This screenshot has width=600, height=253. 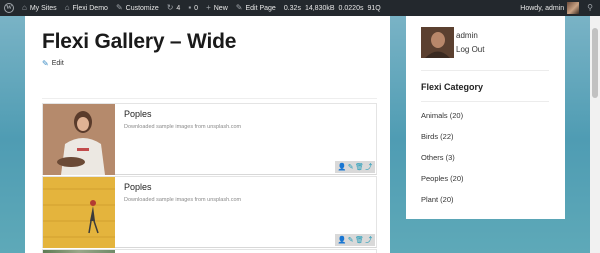 I want to click on updates-link: ↻ 4, so click(x=174, y=8).